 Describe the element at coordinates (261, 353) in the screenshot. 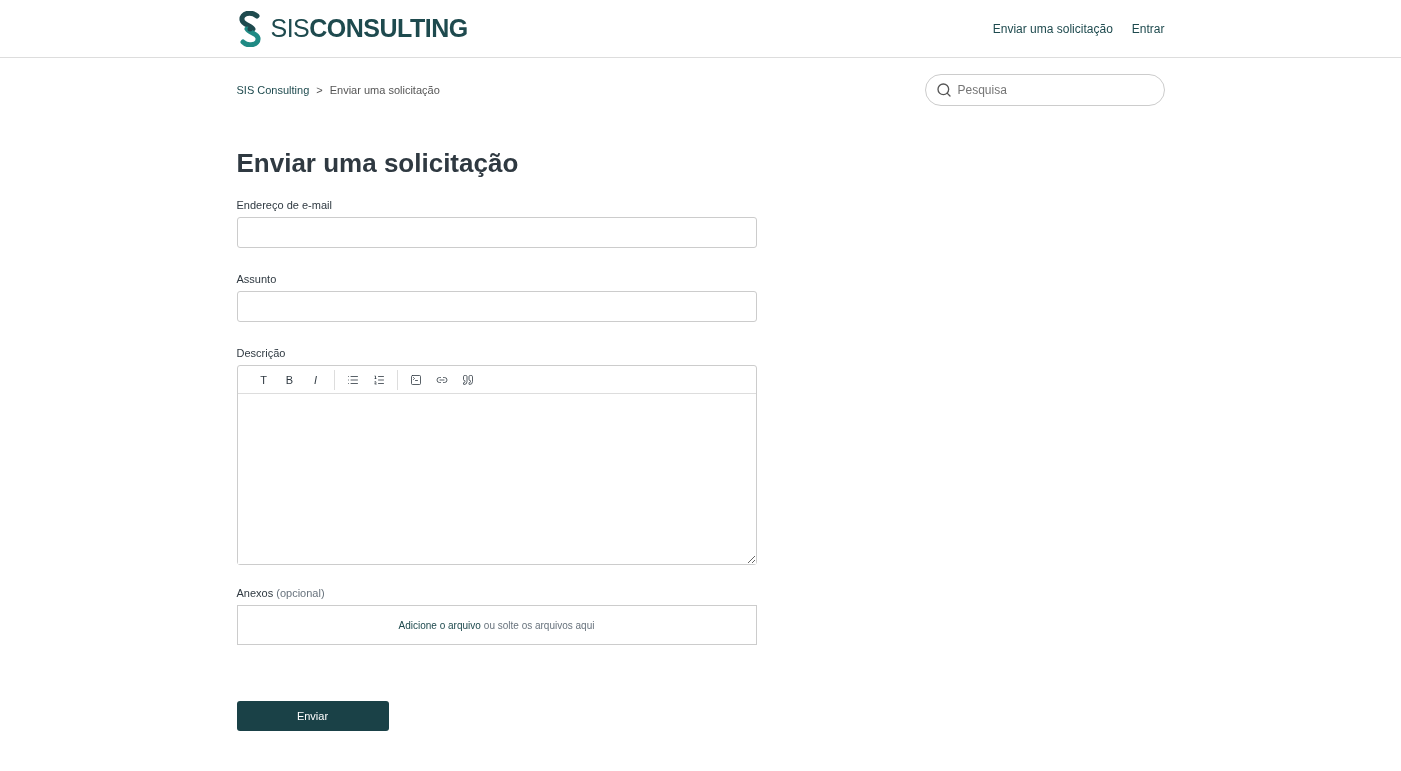

I see `field-label: Descrição` at that location.